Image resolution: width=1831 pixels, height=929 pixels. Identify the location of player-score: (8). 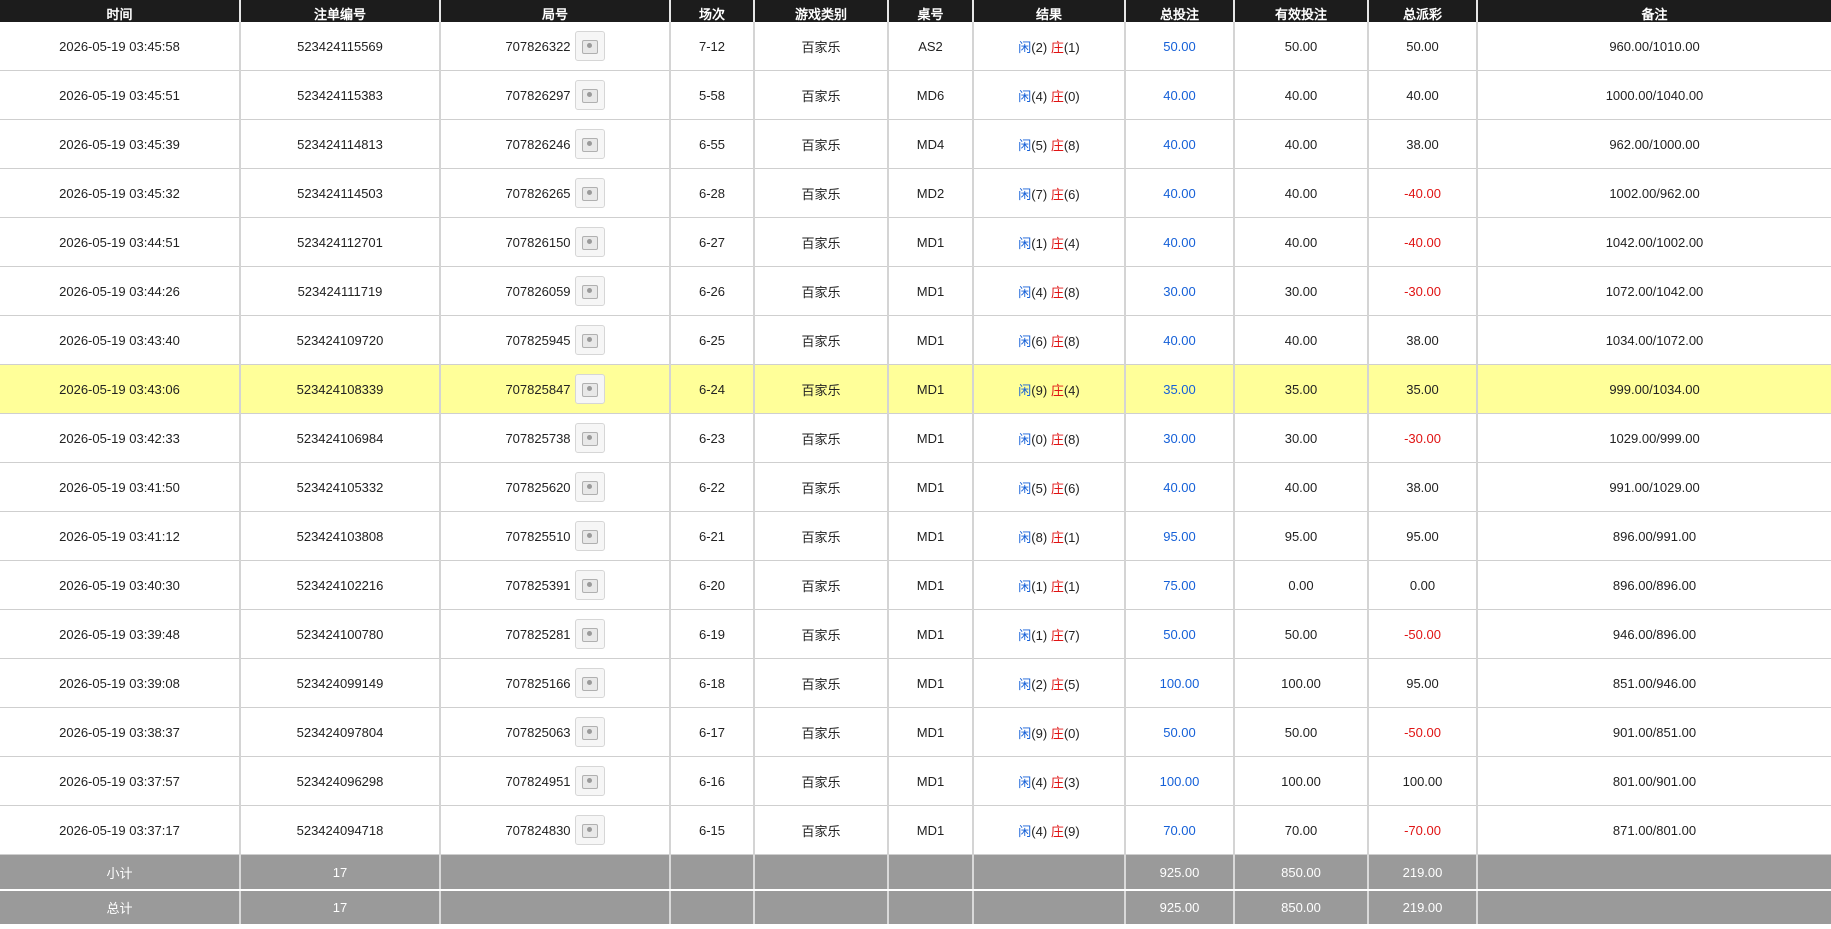
(1039, 537).